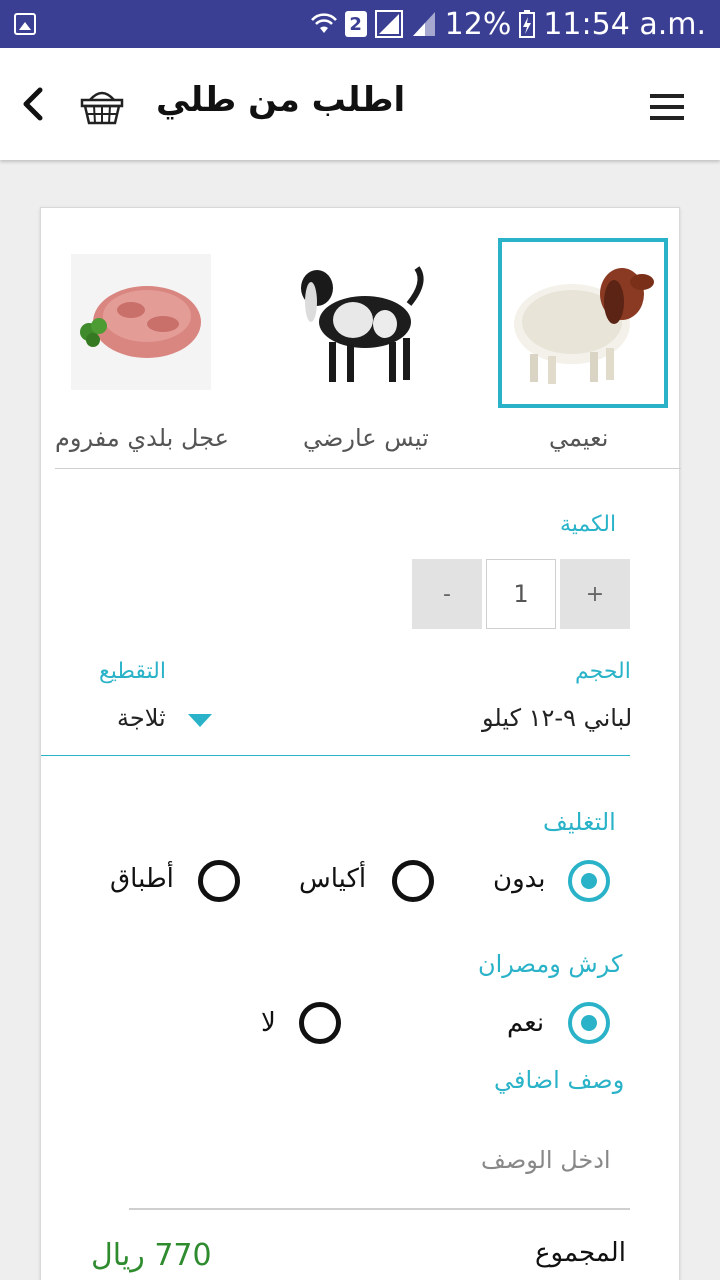  Describe the element at coordinates (580, 1253) in the screenshot. I see `total-label: المجموع` at that location.